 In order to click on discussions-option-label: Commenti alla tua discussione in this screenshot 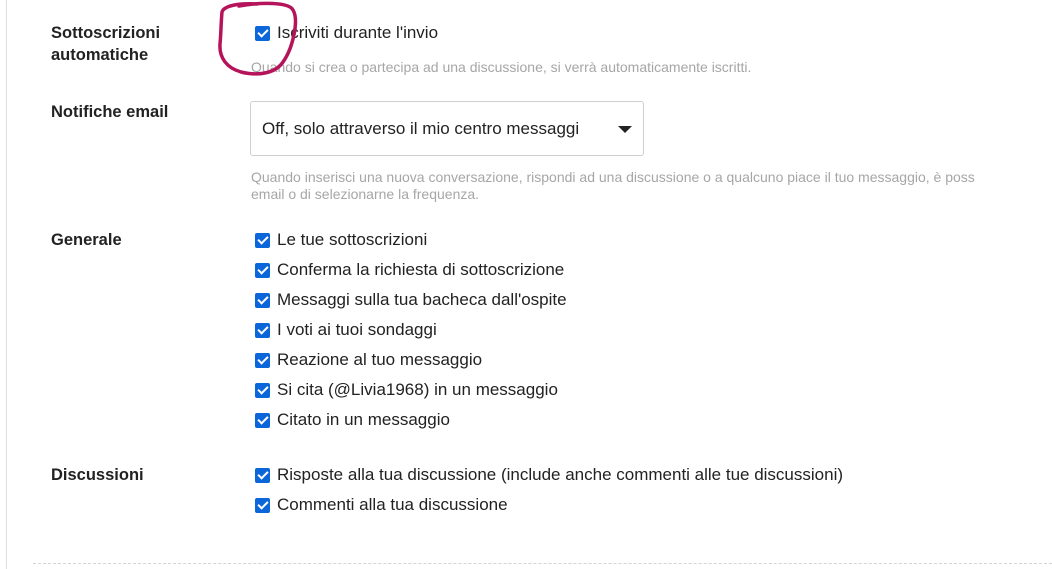, I will do `click(392, 504)`.